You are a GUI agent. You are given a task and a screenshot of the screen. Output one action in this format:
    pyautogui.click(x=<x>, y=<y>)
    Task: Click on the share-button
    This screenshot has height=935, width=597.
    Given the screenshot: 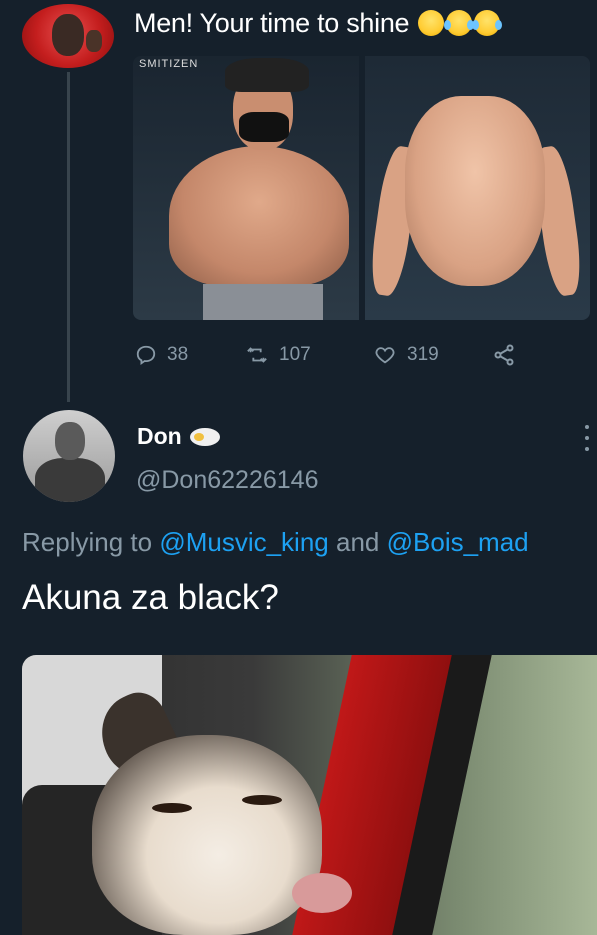 What is the action you would take?
    pyautogui.click(x=504, y=355)
    